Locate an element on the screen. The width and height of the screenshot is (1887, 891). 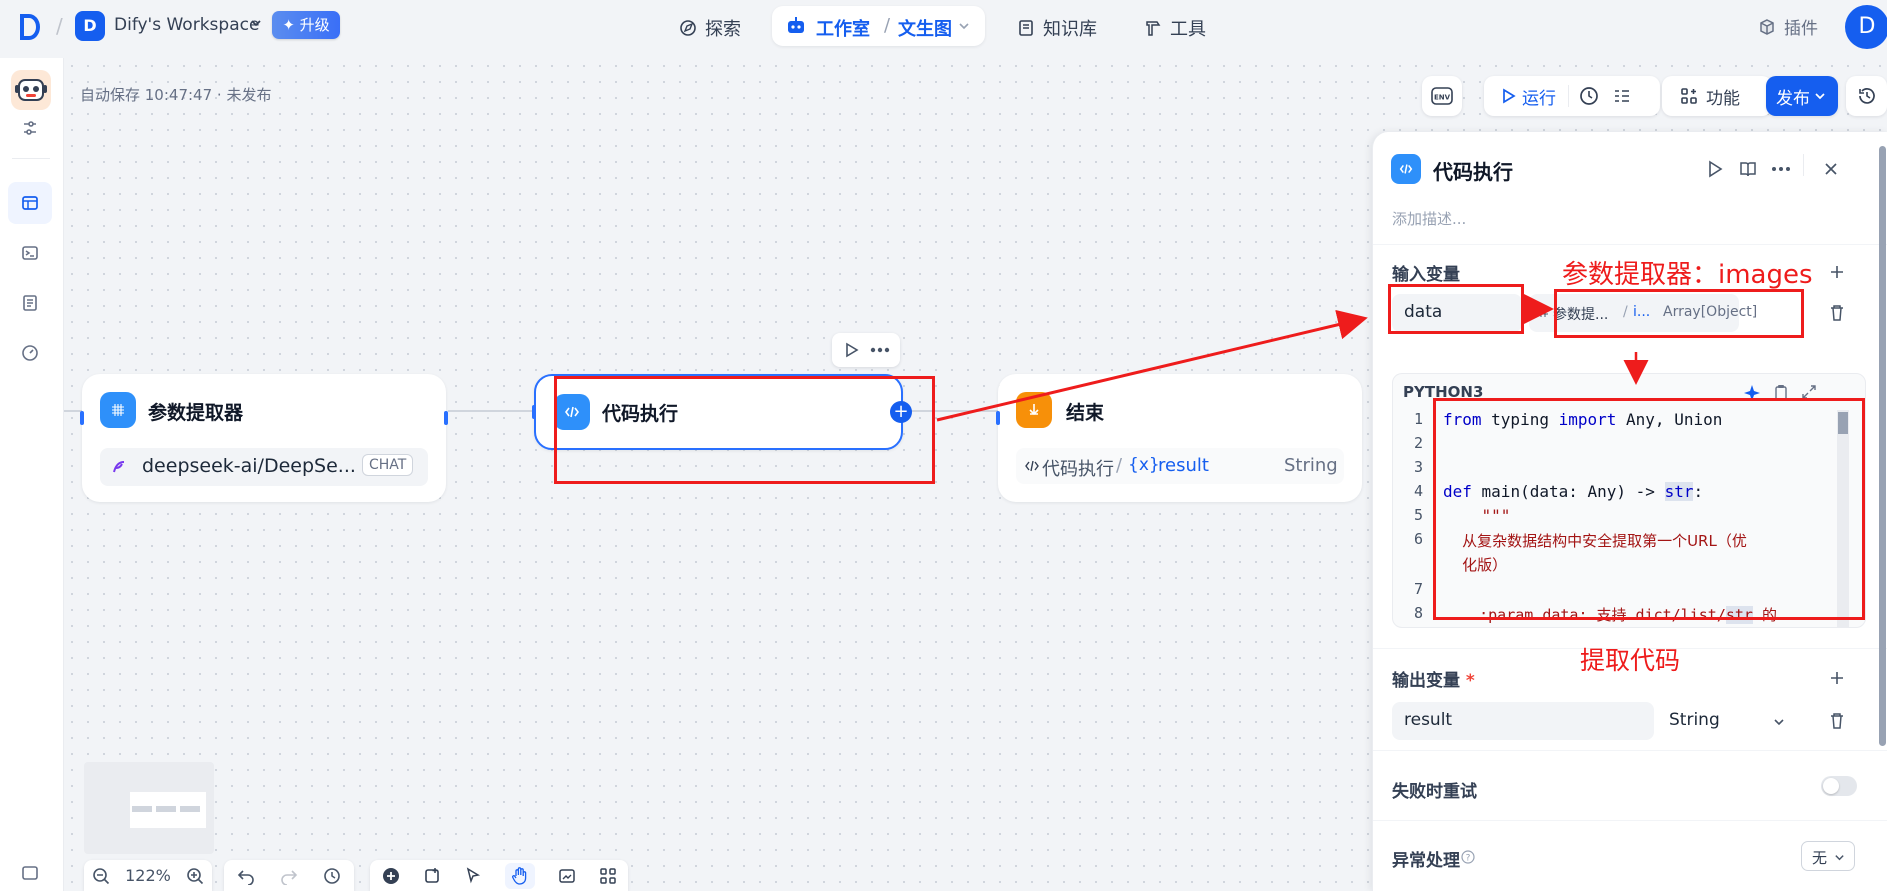
node-output-port is located at coordinates (446, 418).